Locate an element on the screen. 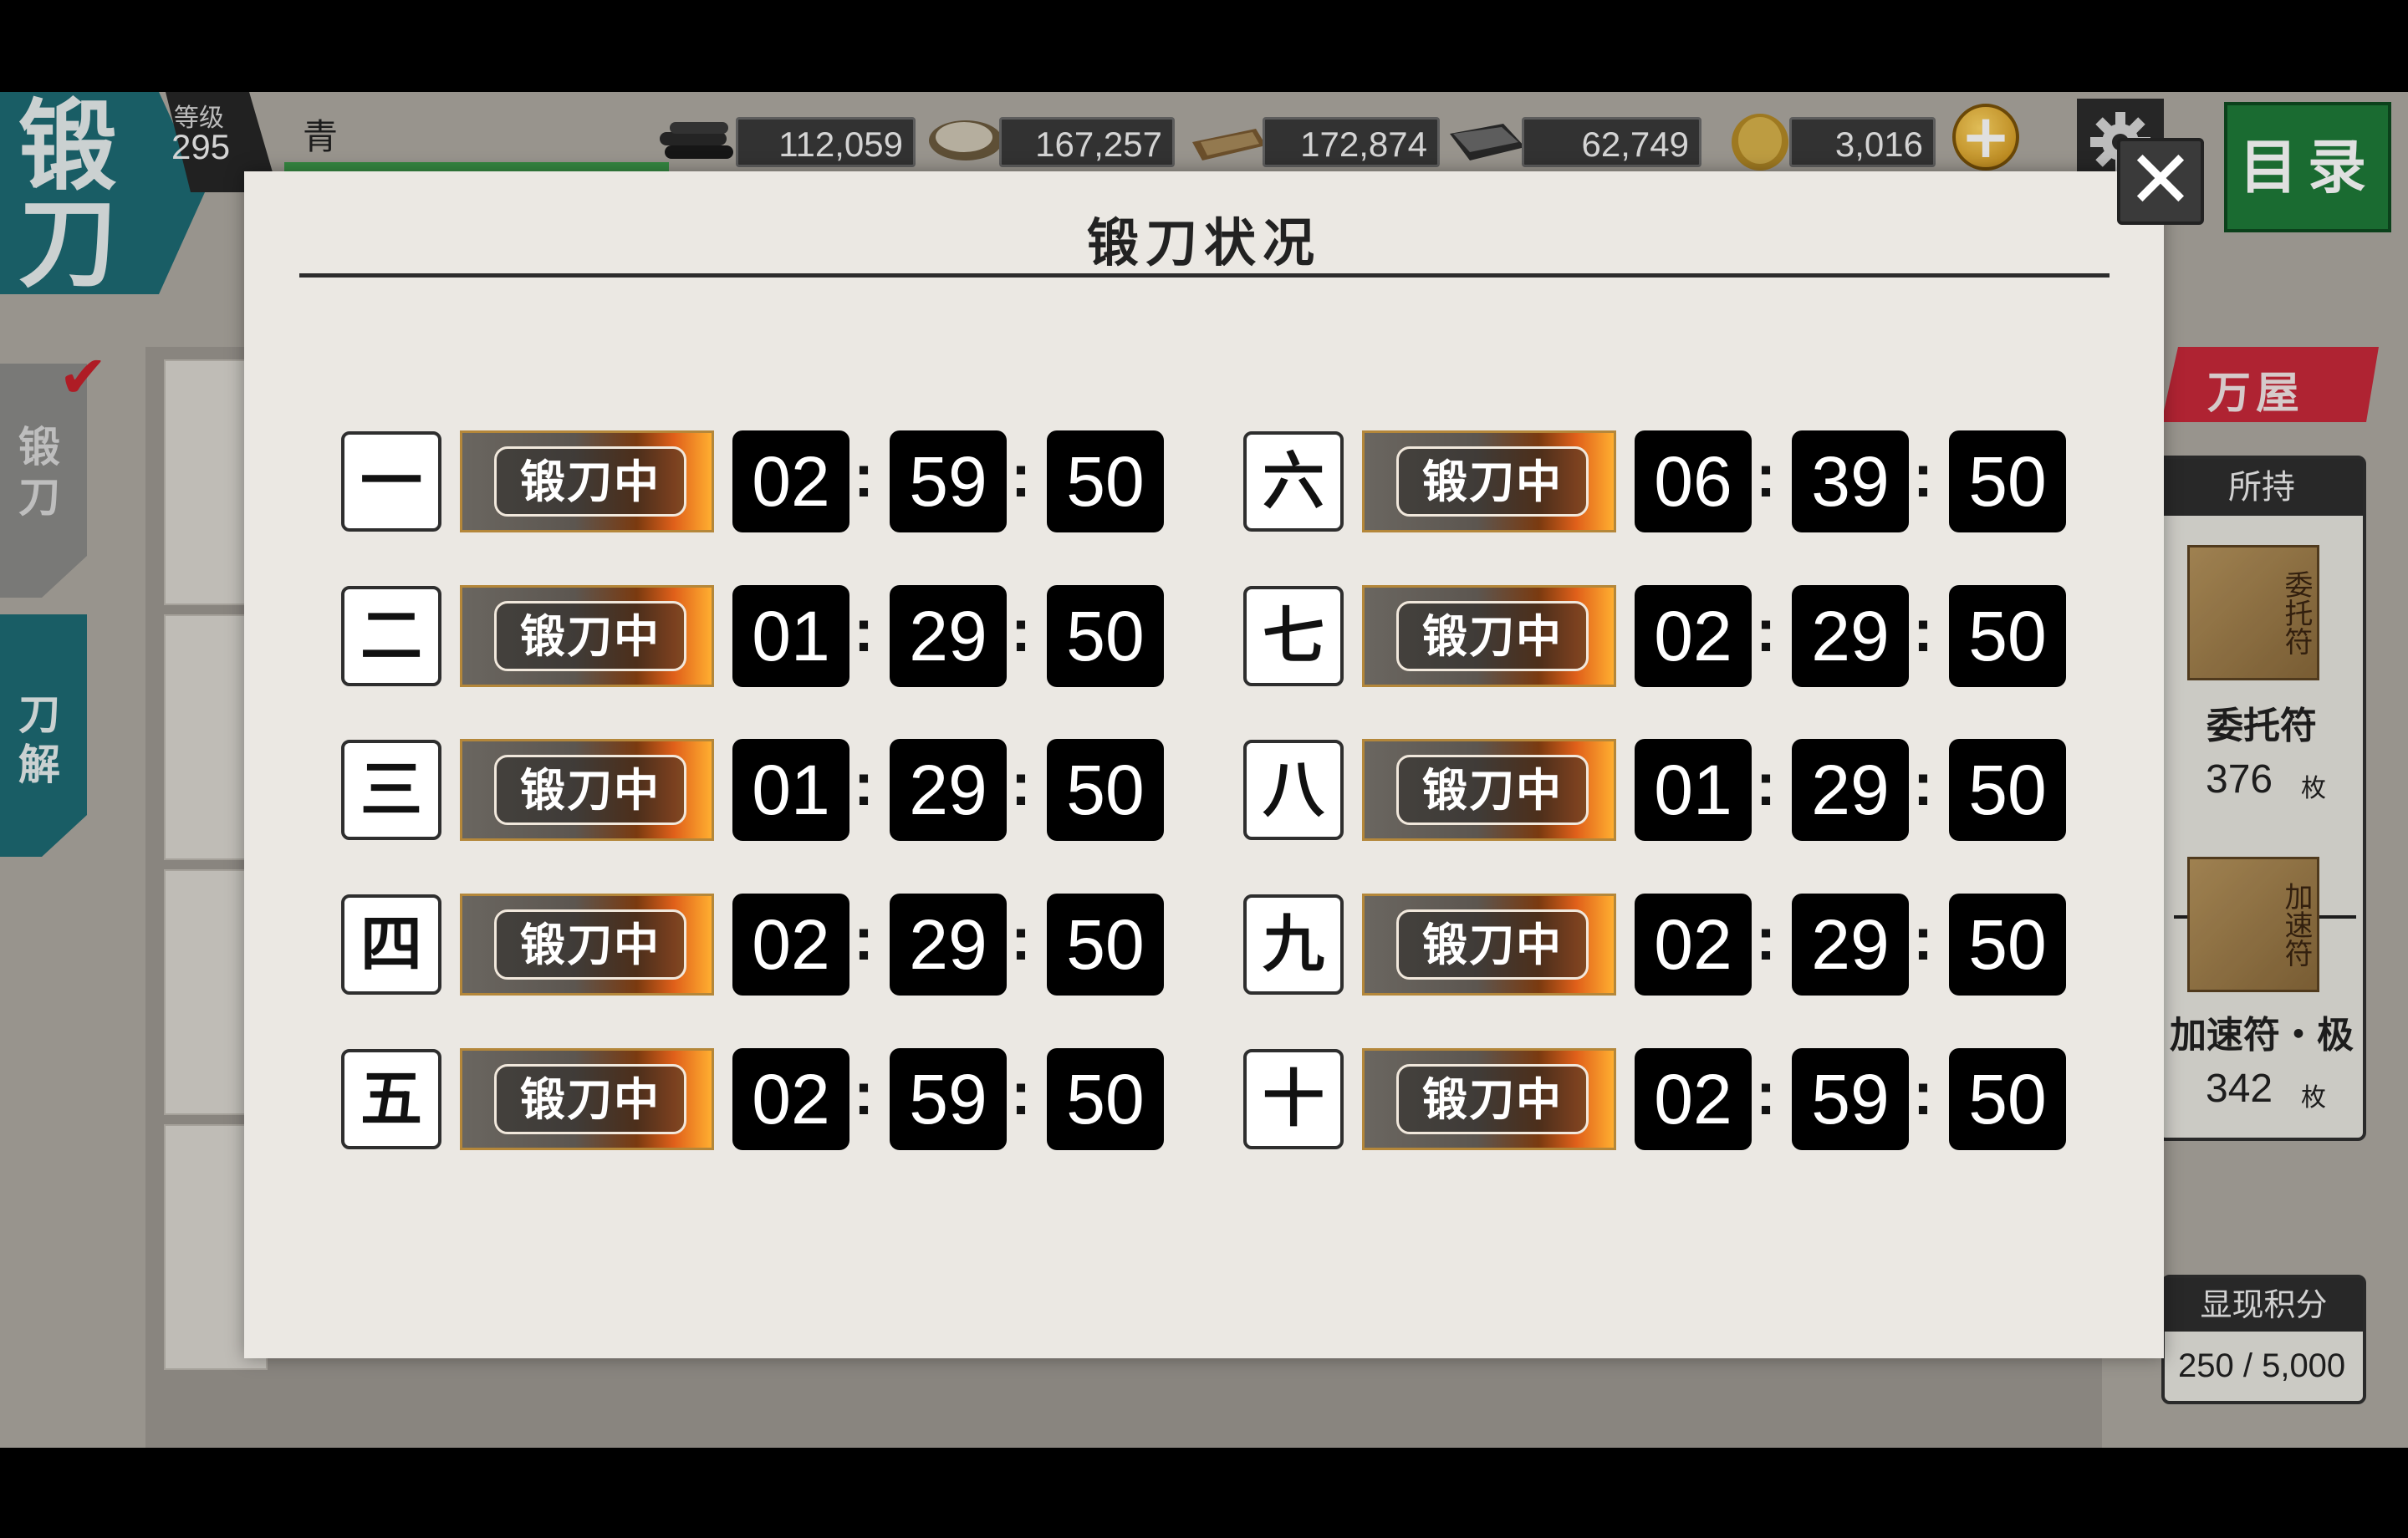 This screenshot has height=1538, width=2408. slot-number: 五 is located at coordinates (391, 1099).